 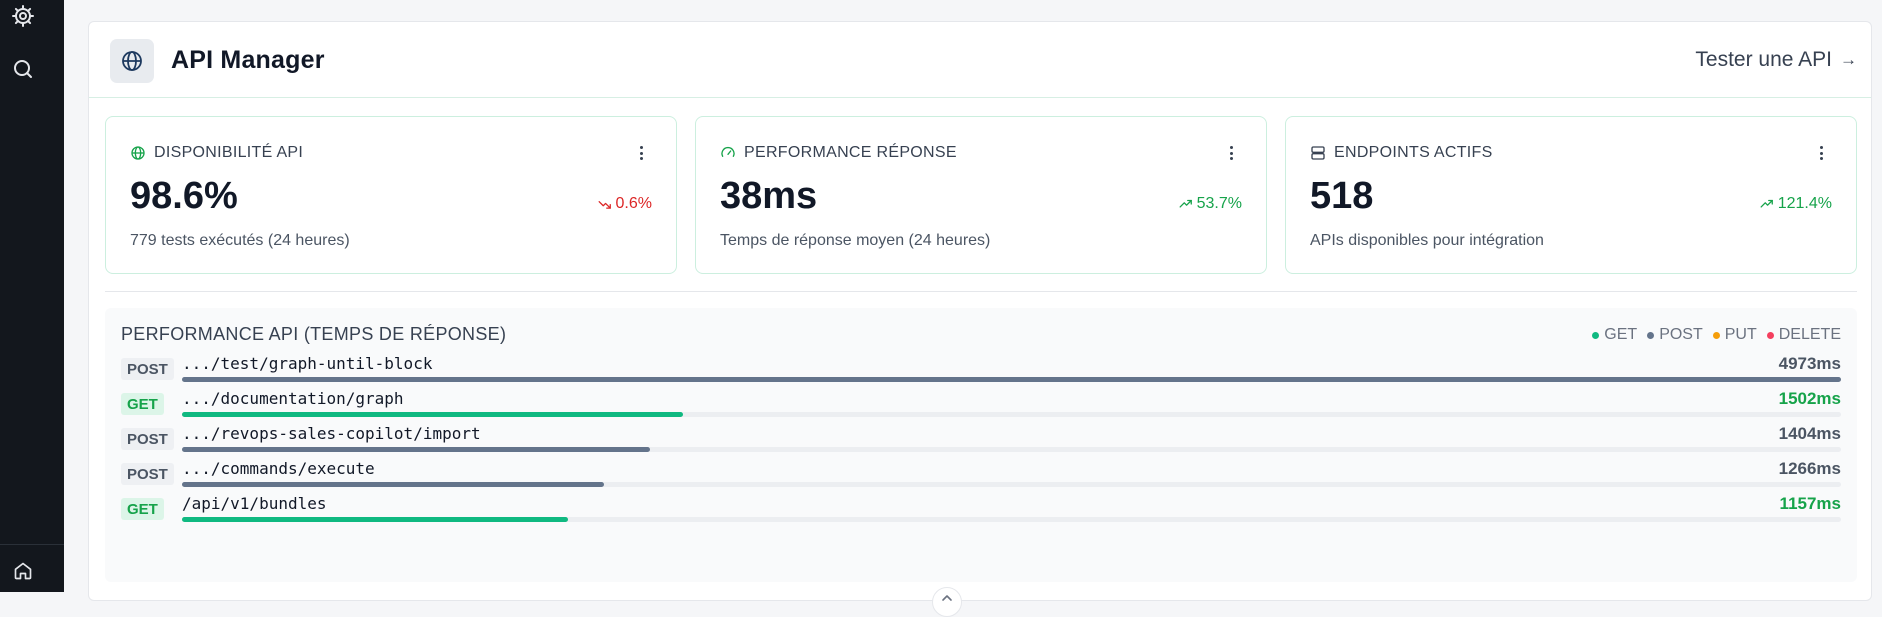 What do you see at coordinates (1413, 152) in the screenshot?
I see `card-label: ENDPOINTS ACTIFS` at bounding box center [1413, 152].